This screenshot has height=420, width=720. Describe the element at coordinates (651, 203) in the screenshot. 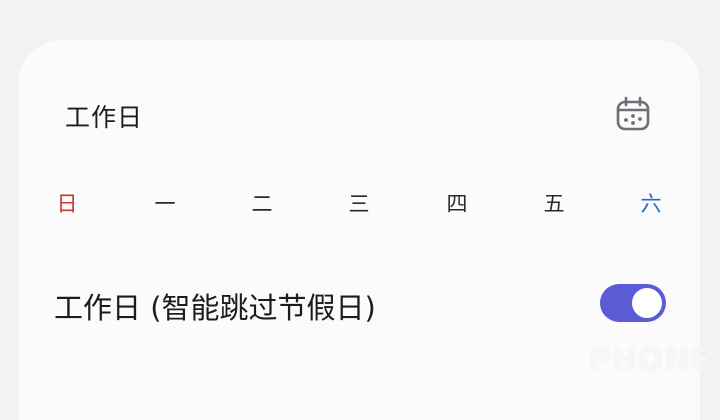

I see `weekday-saturday: 六` at that location.